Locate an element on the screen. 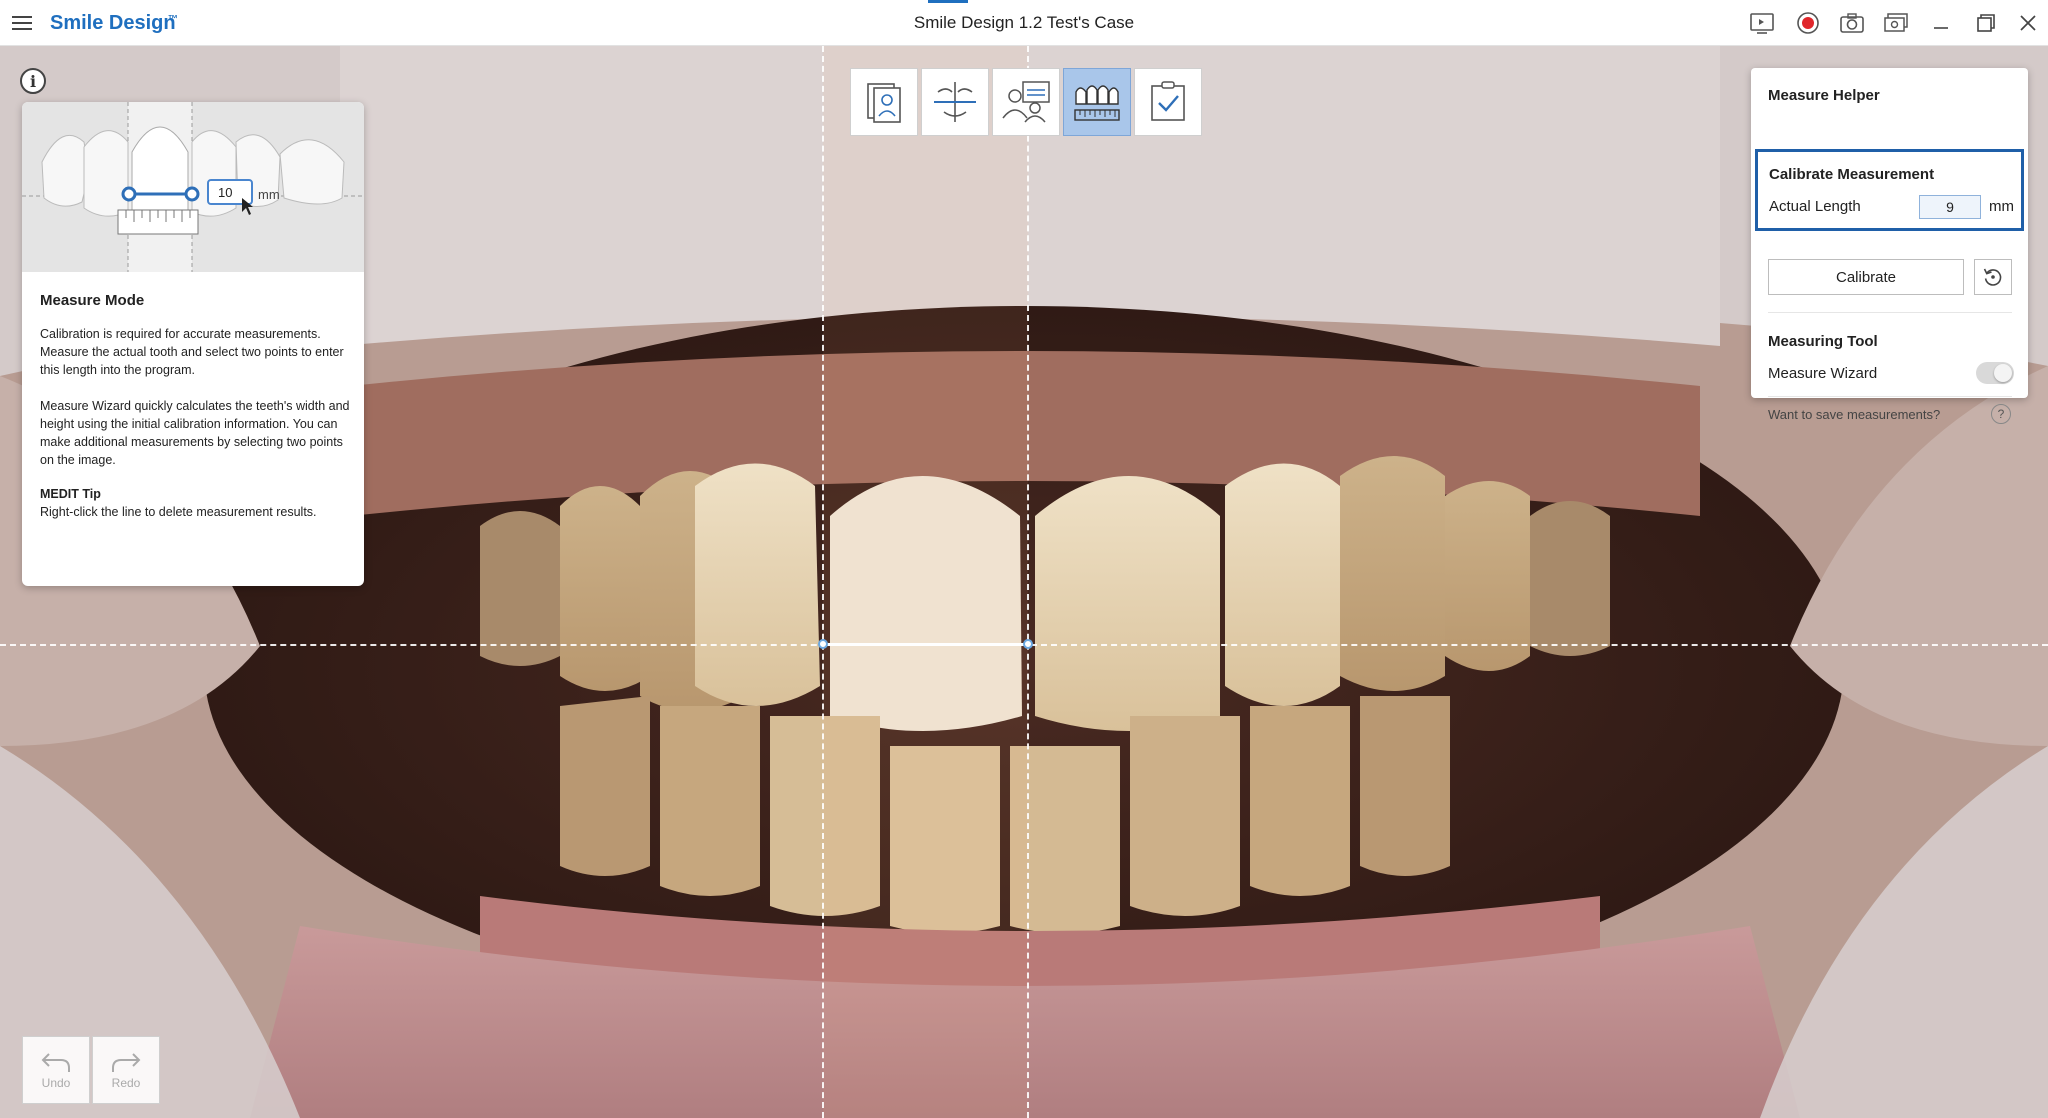 The width and height of the screenshot is (2048, 1118). save-measurements-question: Want to save measurements? is located at coordinates (1854, 414).